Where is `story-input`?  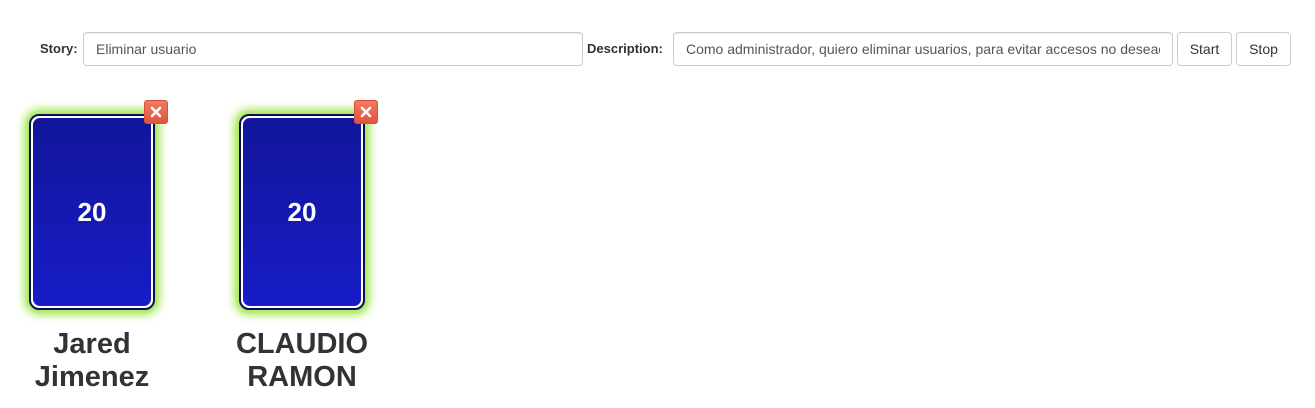
story-input is located at coordinates (333, 49).